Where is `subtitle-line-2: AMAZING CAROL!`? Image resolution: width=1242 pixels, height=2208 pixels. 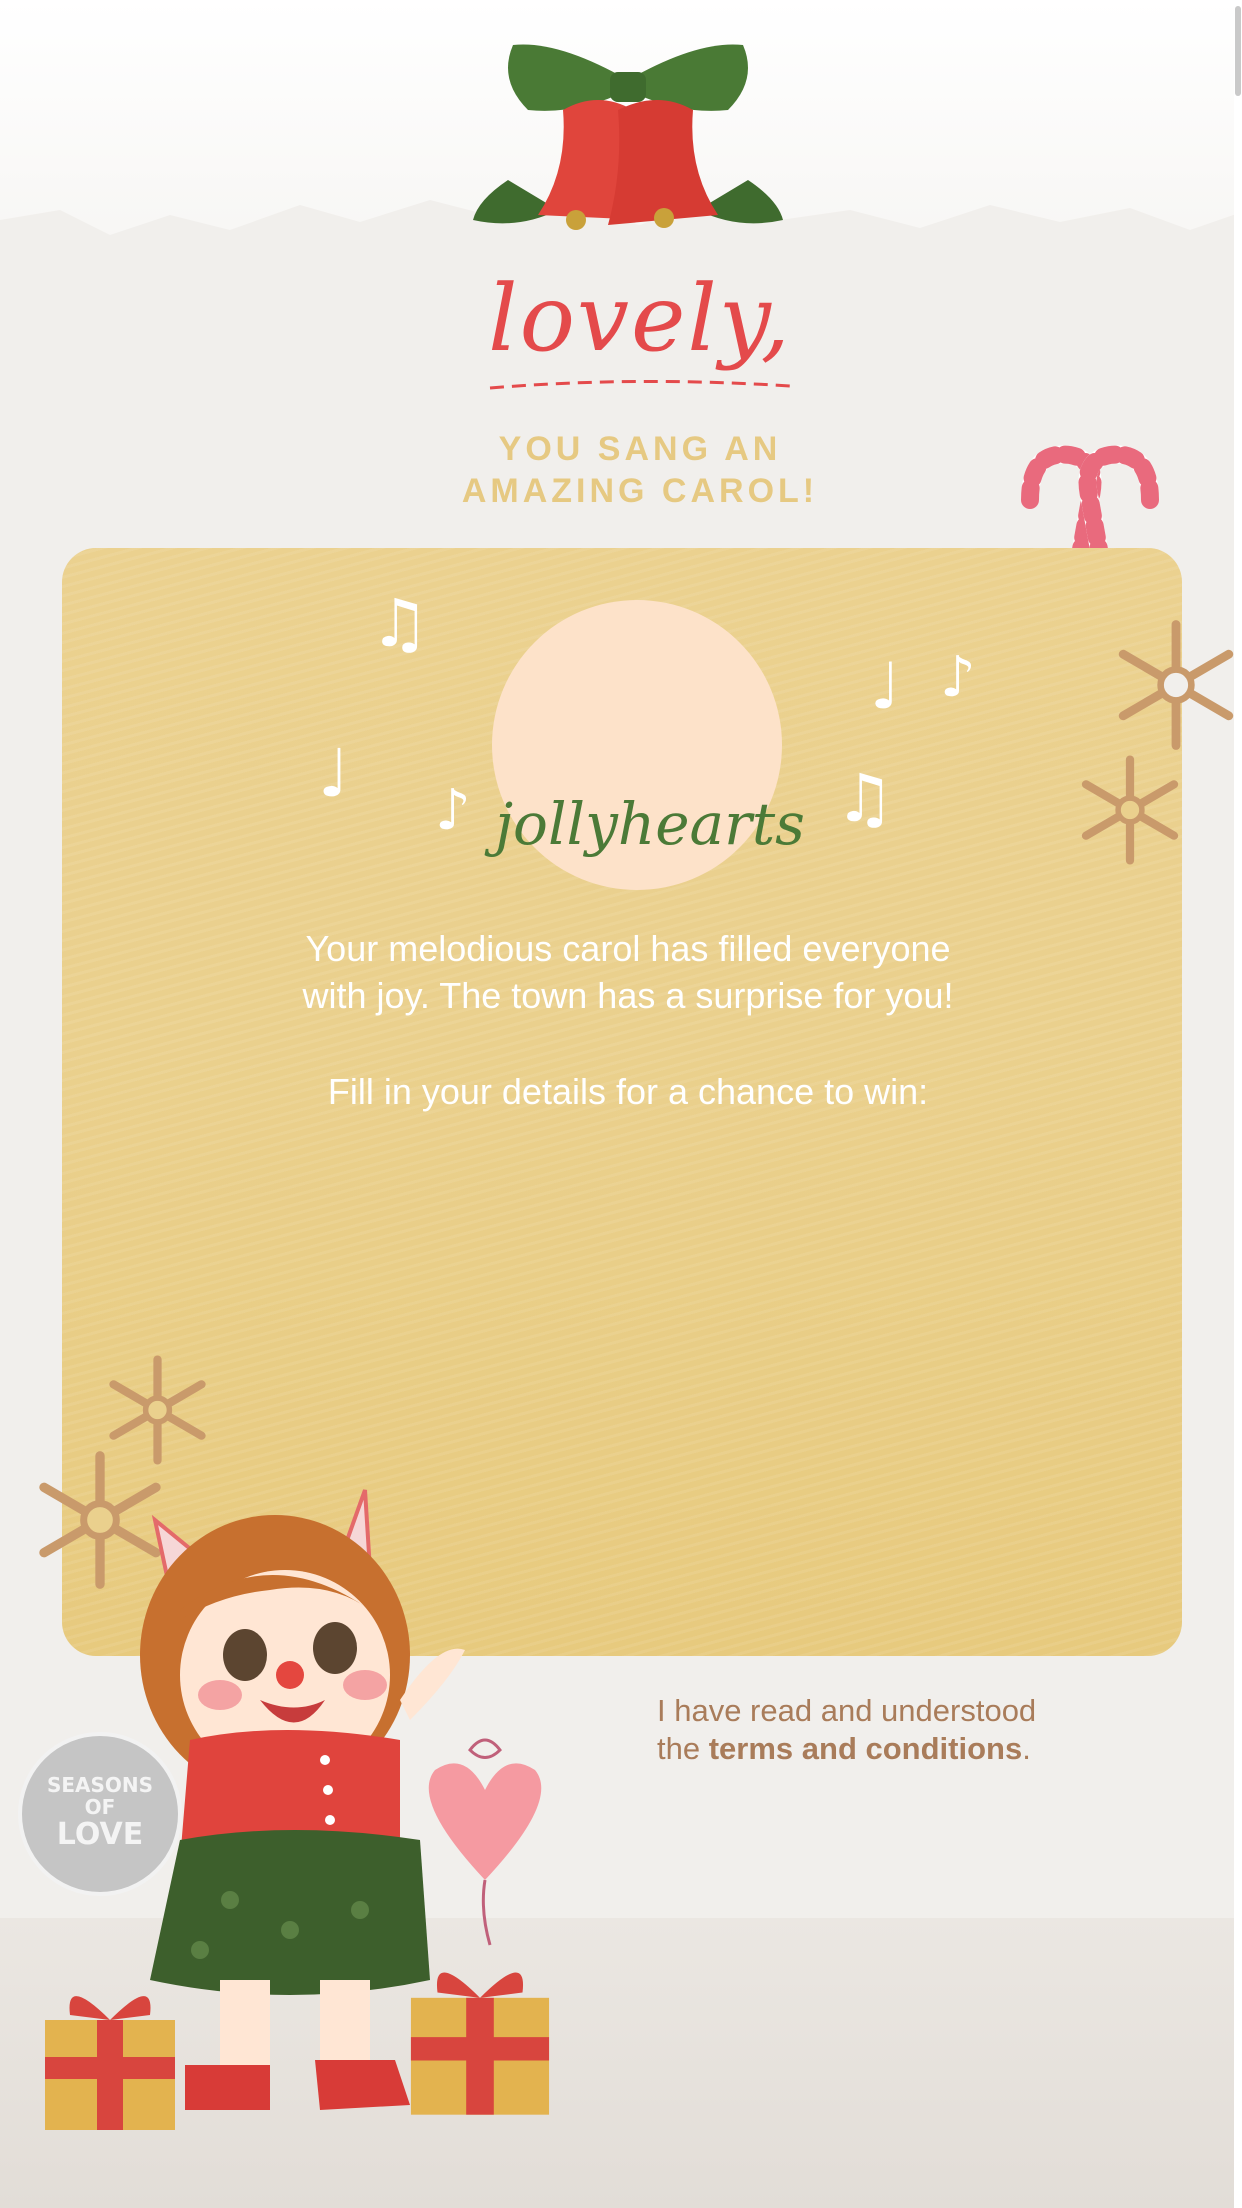 subtitle-line-2: AMAZING CAROL! is located at coordinates (640, 491).